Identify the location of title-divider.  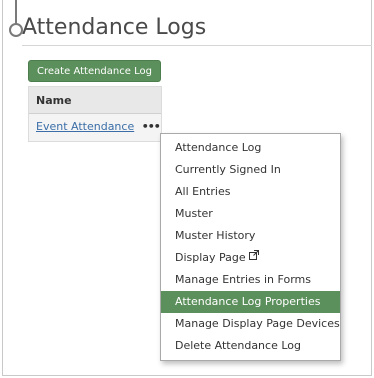
(197, 45).